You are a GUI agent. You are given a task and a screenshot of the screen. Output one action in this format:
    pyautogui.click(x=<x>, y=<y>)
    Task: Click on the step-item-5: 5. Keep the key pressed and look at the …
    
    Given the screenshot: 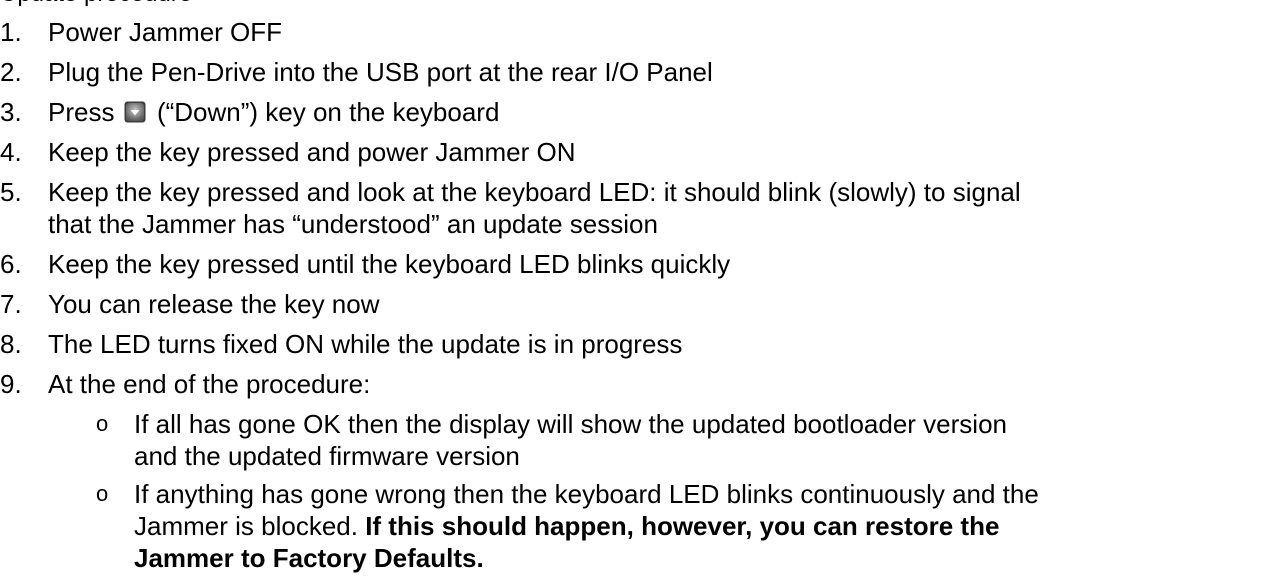 What is the action you would take?
    pyautogui.click(x=643, y=208)
    